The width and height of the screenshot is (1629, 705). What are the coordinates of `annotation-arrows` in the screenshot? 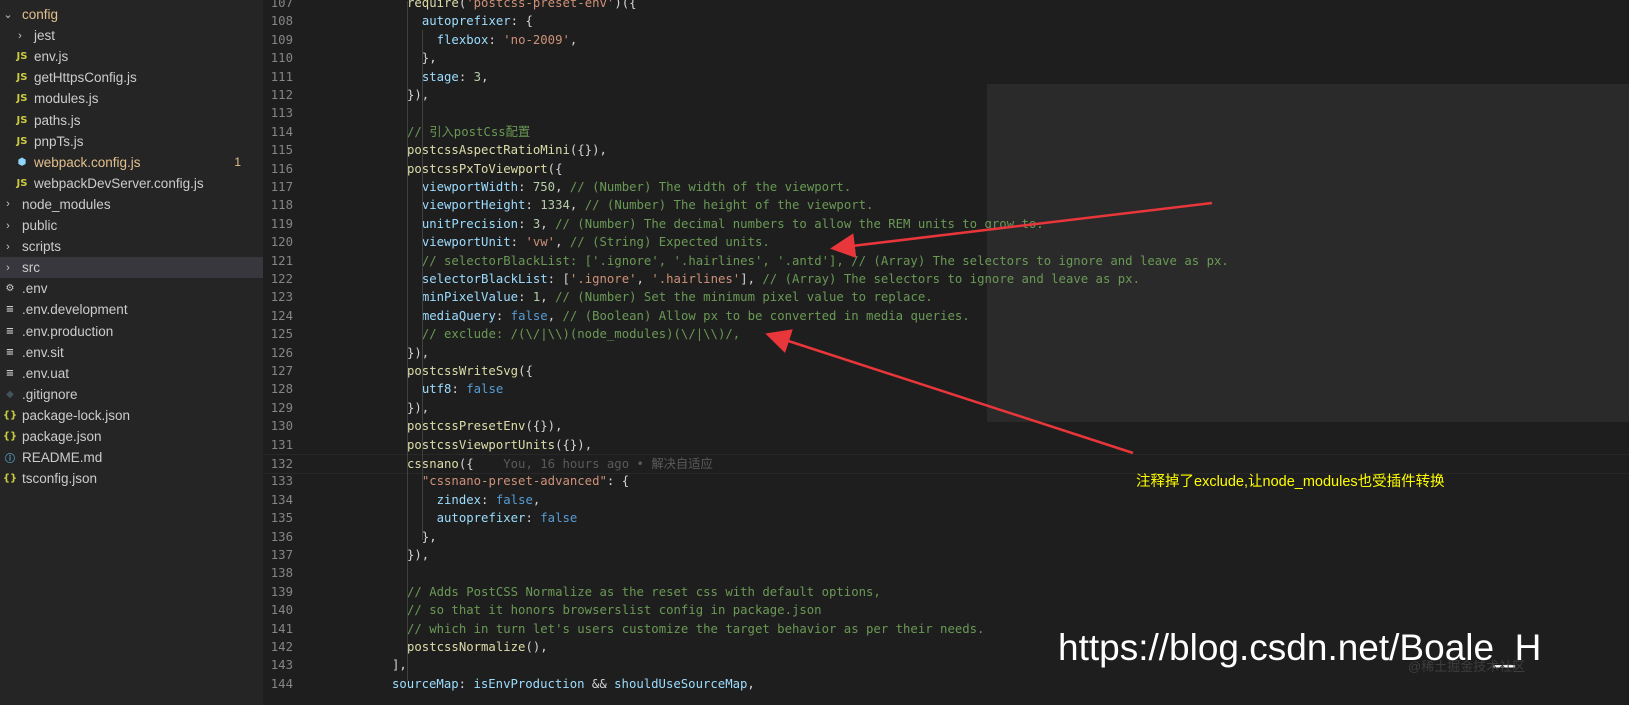 It's located at (989, 328).